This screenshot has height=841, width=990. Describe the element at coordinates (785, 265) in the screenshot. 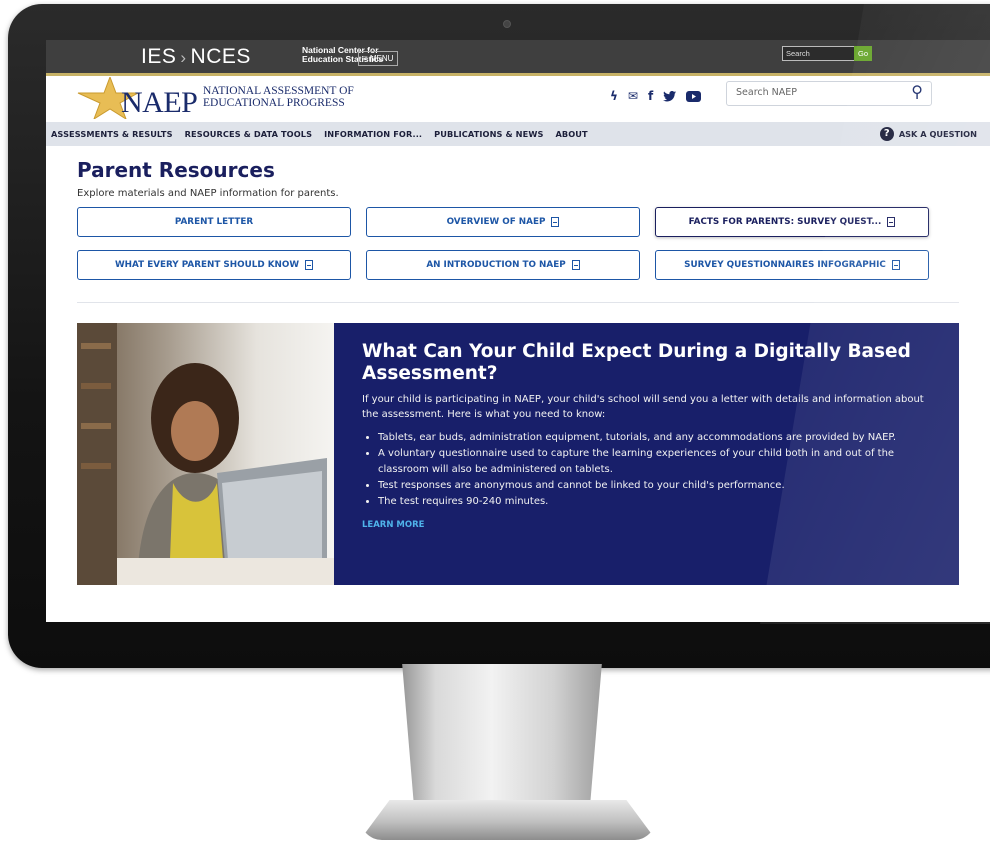

I see `button-label: SURVEY QUESTIONNAIRES INFOGRAPHIC` at that location.